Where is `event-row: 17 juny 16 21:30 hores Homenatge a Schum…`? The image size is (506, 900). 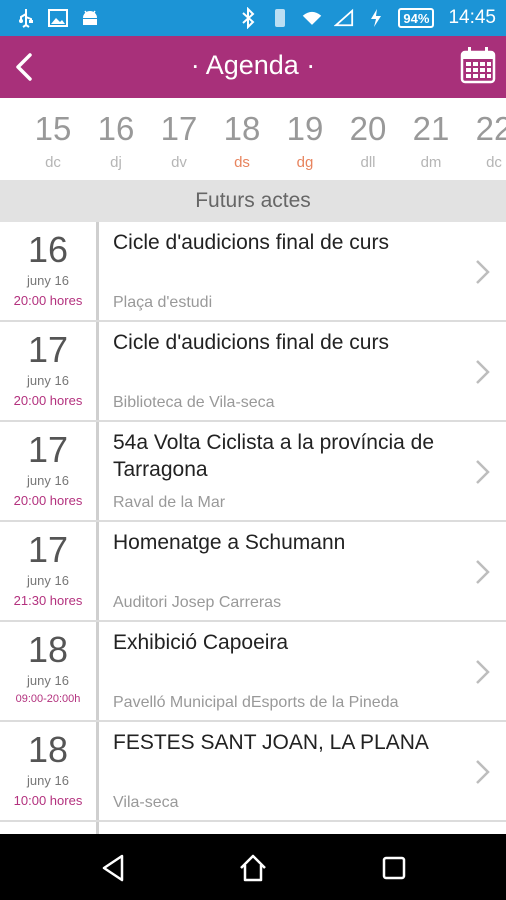
event-row: 17 juny 16 21:30 hores Homenatge a Schum… is located at coordinates (253, 572).